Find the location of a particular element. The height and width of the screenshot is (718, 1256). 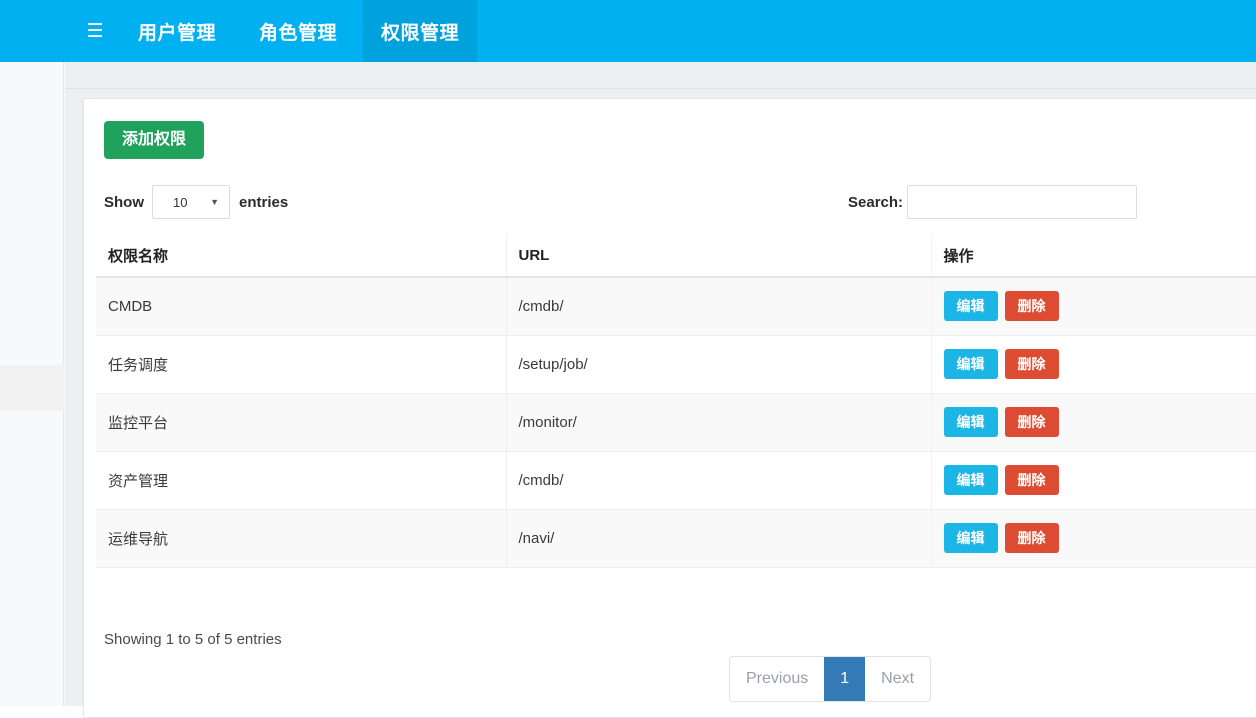

column-header-actions: 操作 is located at coordinates (1093, 256).